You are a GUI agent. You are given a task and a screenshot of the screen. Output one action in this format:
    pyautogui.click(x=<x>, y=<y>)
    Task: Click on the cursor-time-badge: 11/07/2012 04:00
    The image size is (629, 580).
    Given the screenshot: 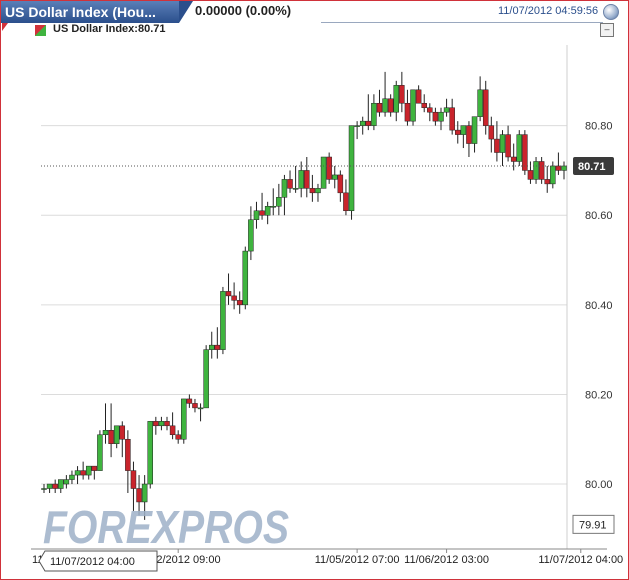 What is the action you would take?
    pyautogui.click(x=98, y=561)
    